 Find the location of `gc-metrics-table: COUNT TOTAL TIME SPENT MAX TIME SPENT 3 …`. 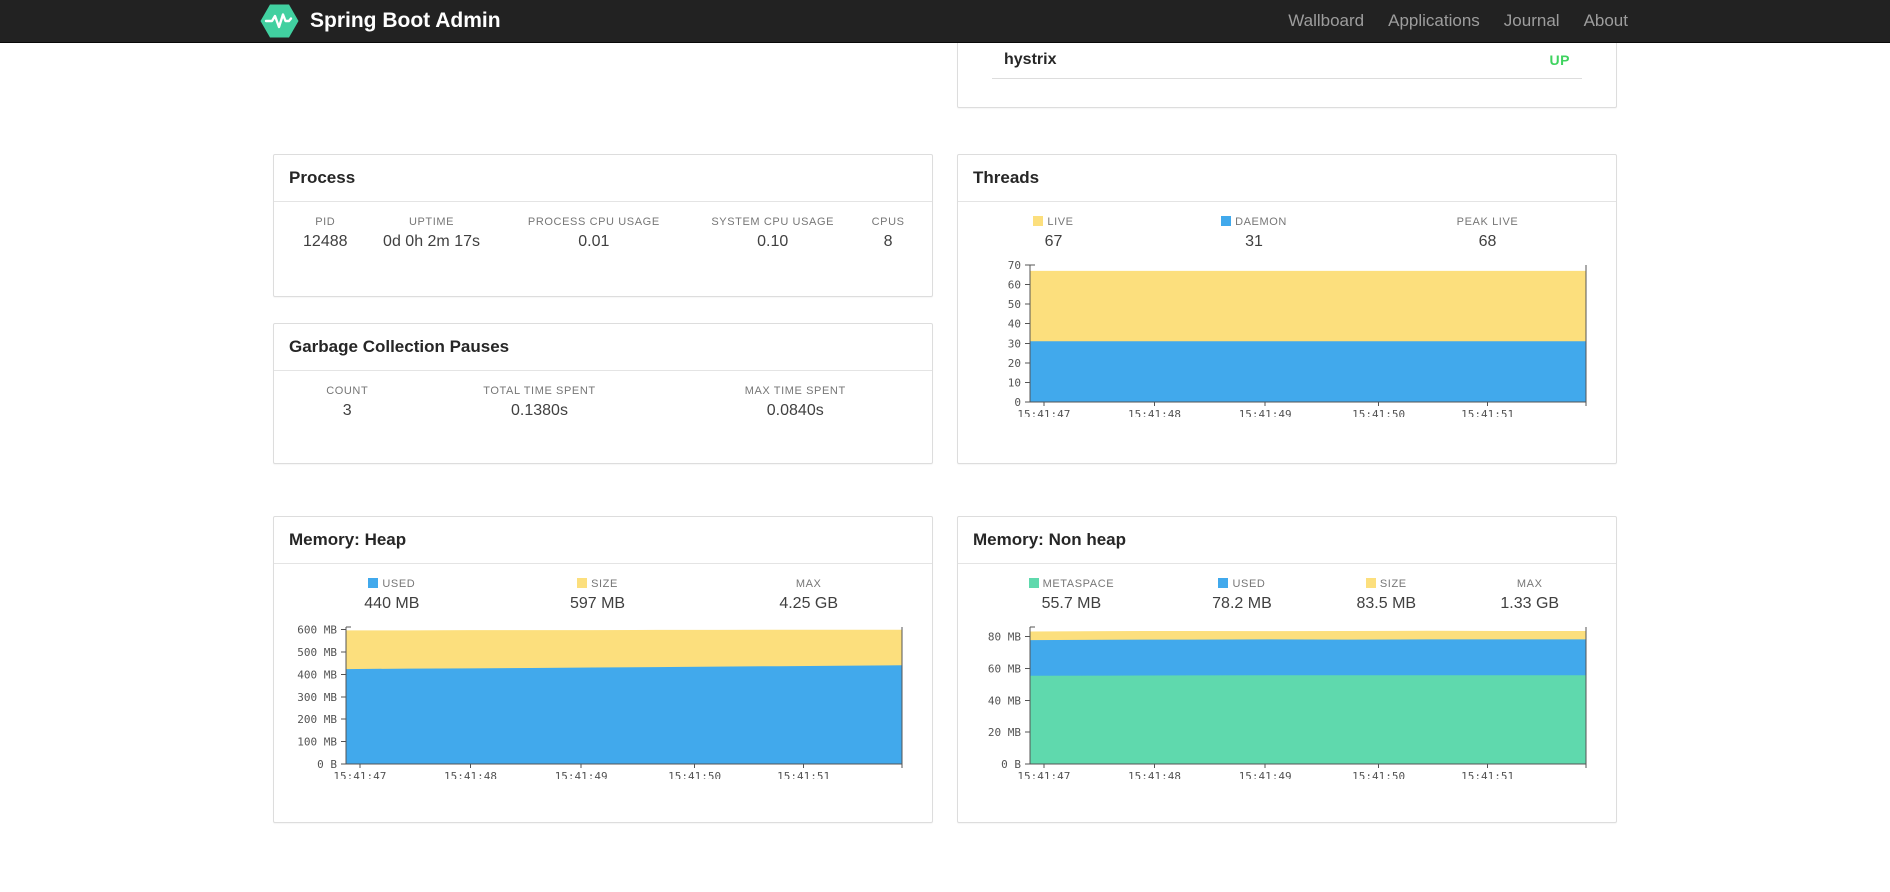

gc-metrics-table: COUNT TOTAL TIME SPENT MAX TIME SPENT 3 … is located at coordinates (603, 398).